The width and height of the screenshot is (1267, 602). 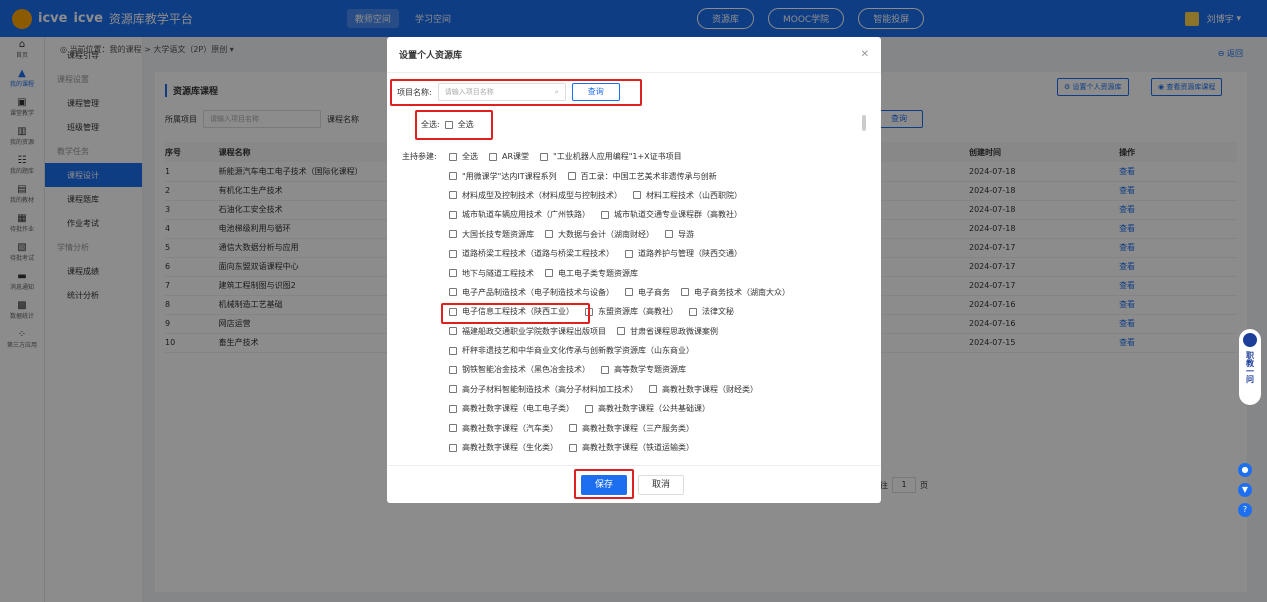 I want to click on project-option: 电工电子类专题资源库, so click(x=591, y=273).